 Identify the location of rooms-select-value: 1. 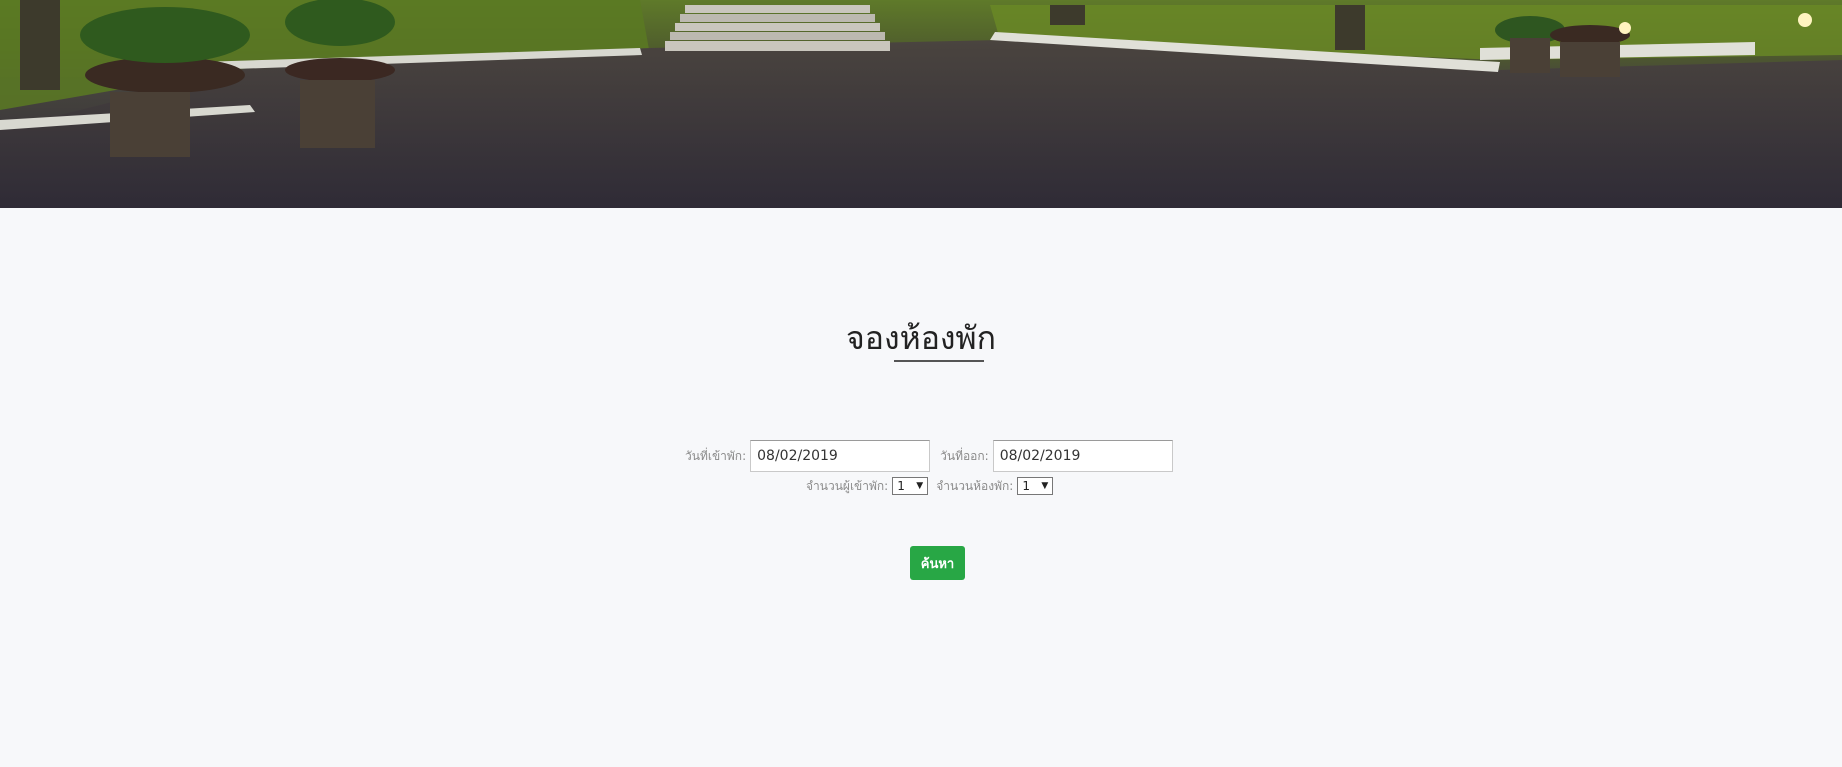
(1026, 486).